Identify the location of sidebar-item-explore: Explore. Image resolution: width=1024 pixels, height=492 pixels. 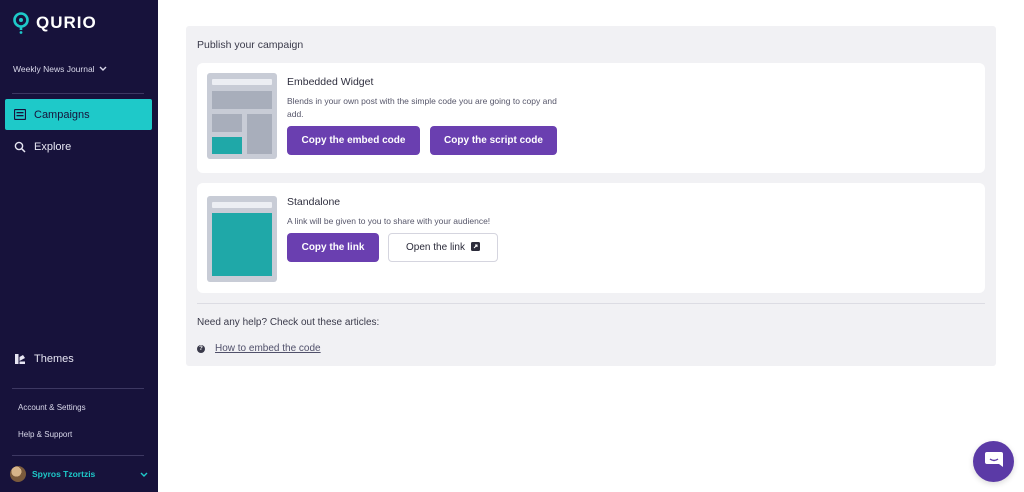
(78, 146).